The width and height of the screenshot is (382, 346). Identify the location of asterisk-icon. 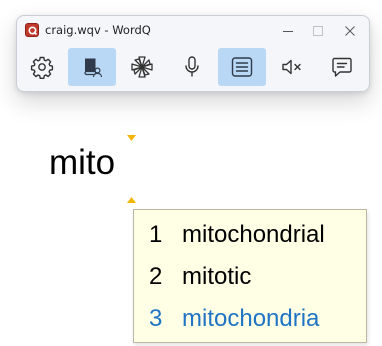
(142, 67).